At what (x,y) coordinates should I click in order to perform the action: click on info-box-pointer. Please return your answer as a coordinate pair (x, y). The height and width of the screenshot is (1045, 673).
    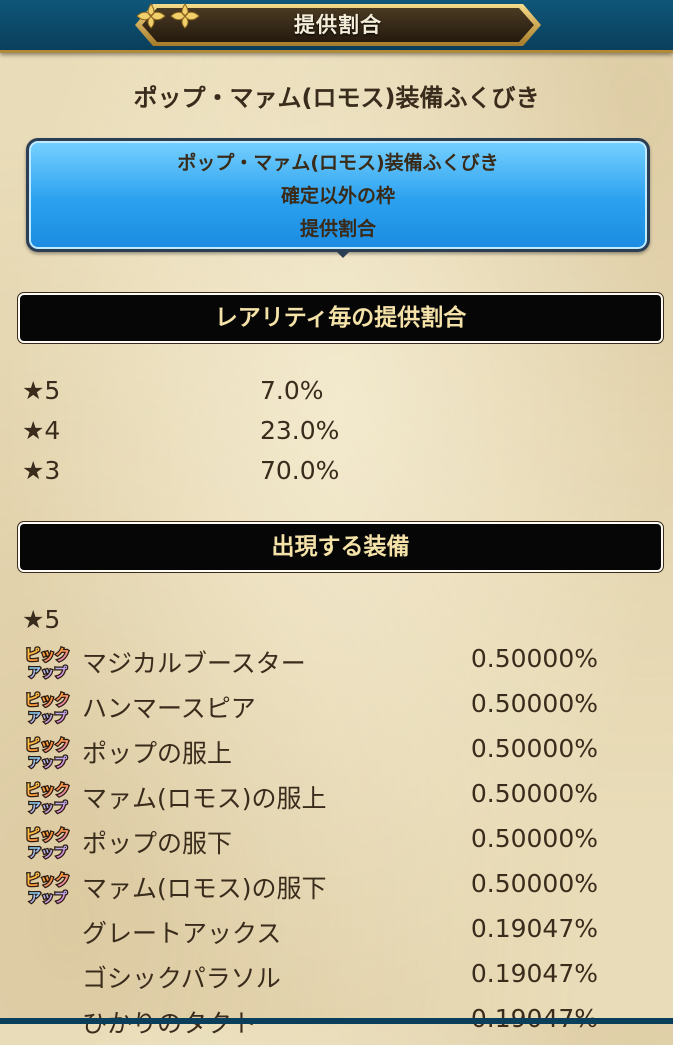
    Looking at the image, I should click on (343, 254).